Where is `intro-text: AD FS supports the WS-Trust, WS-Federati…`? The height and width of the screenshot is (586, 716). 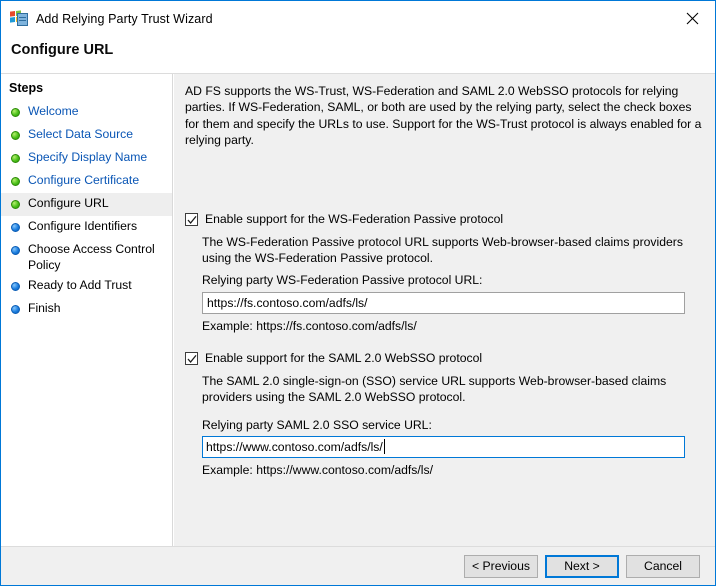 intro-text: AD FS supports the WS-Trust, WS-Federati… is located at coordinates (443, 115).